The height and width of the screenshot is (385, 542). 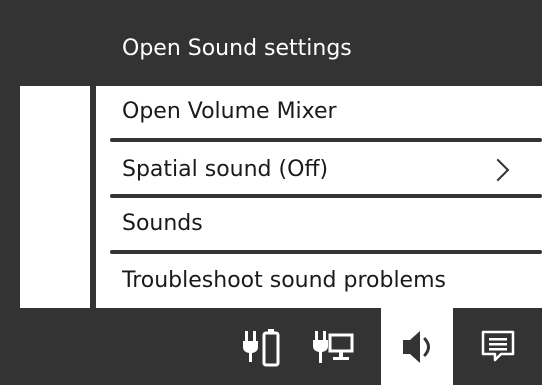 I want to click on notification-button, so click(x=498, y=346).